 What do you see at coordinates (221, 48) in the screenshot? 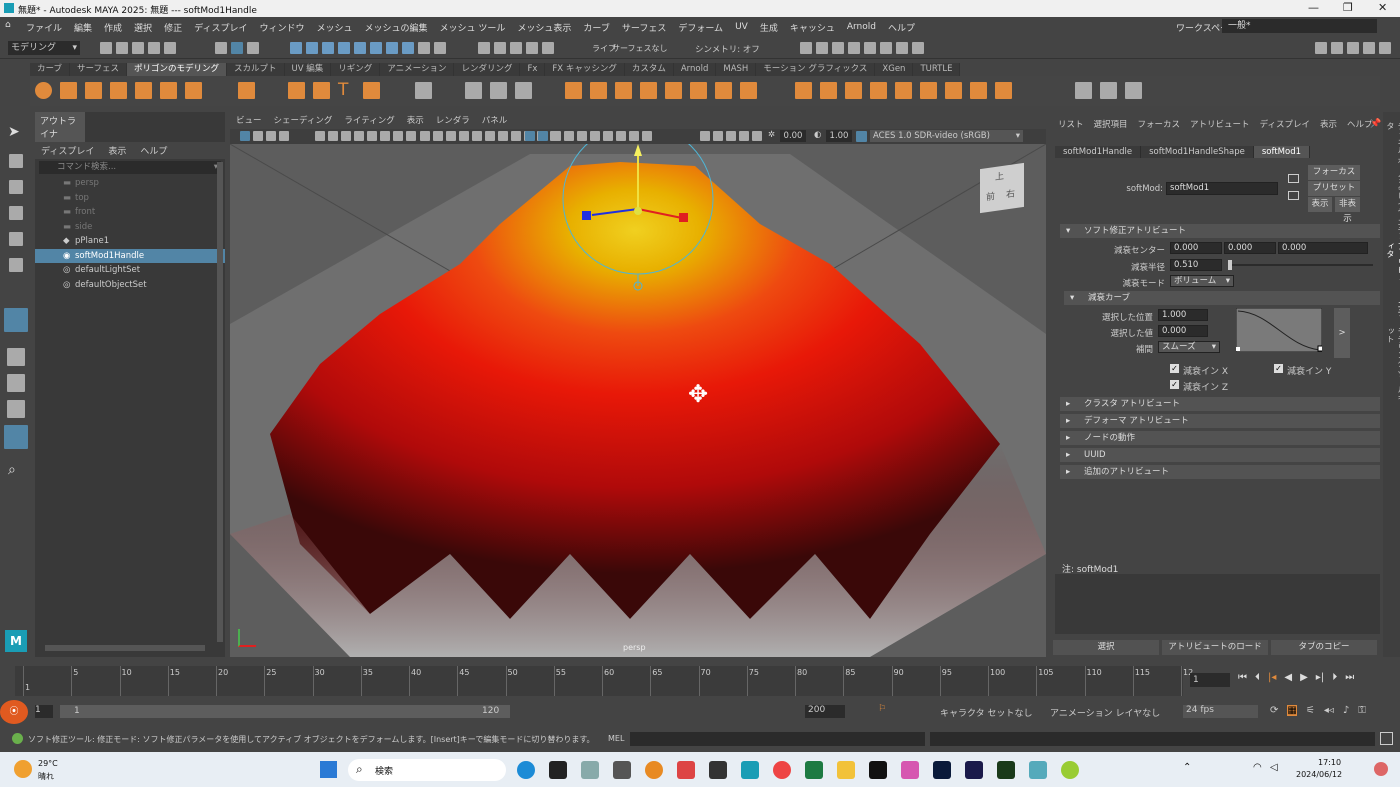
I see `select-hierarchy-icon` at bounding box center [221, 48].